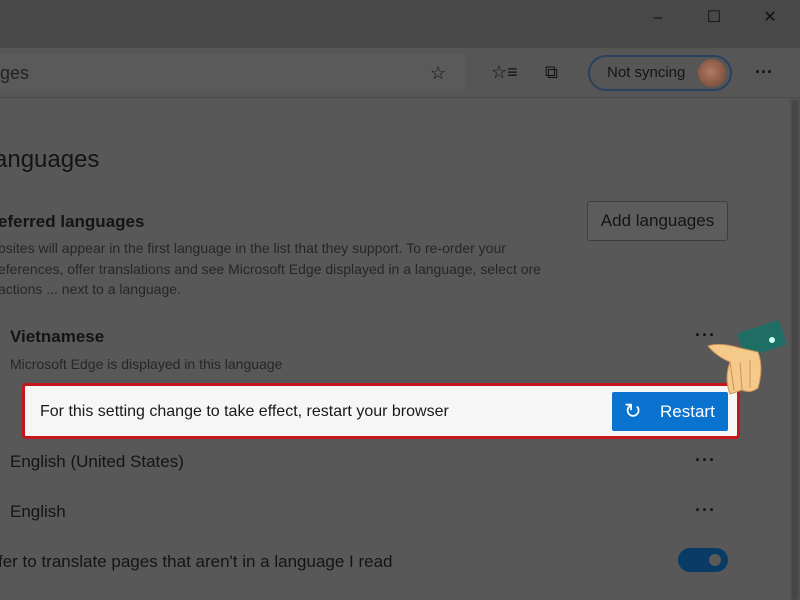 This screenshot has height=600, width=800. What do you see at coordinates (658, 18) in the screenshot?
I see `minimize-button: –` at bounding box center [658, 18].